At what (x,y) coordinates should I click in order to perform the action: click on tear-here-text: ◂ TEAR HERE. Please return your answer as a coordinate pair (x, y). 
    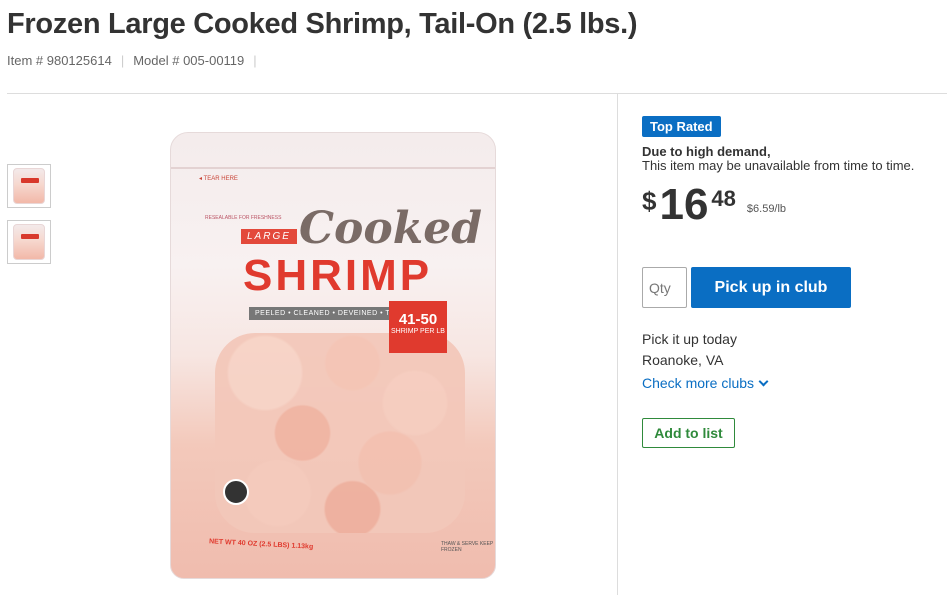
    Looking at the image, I should click on (218, 179).